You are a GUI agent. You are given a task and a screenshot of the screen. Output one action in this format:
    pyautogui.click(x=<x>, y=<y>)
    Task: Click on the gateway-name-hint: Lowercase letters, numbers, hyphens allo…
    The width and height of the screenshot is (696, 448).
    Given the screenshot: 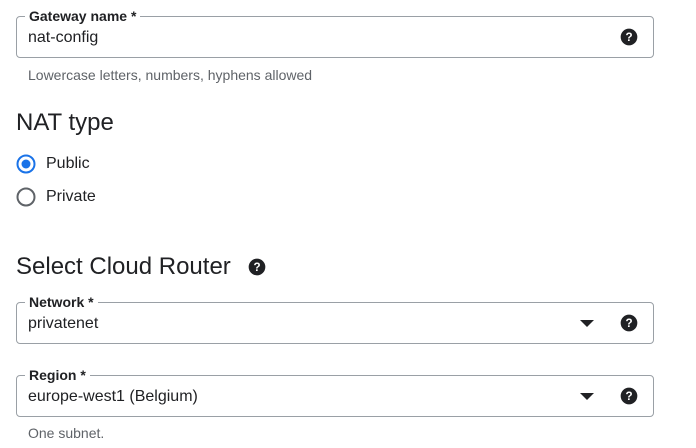 What is the action you would take?
    pyautogui.click(x=170, y=75)
    